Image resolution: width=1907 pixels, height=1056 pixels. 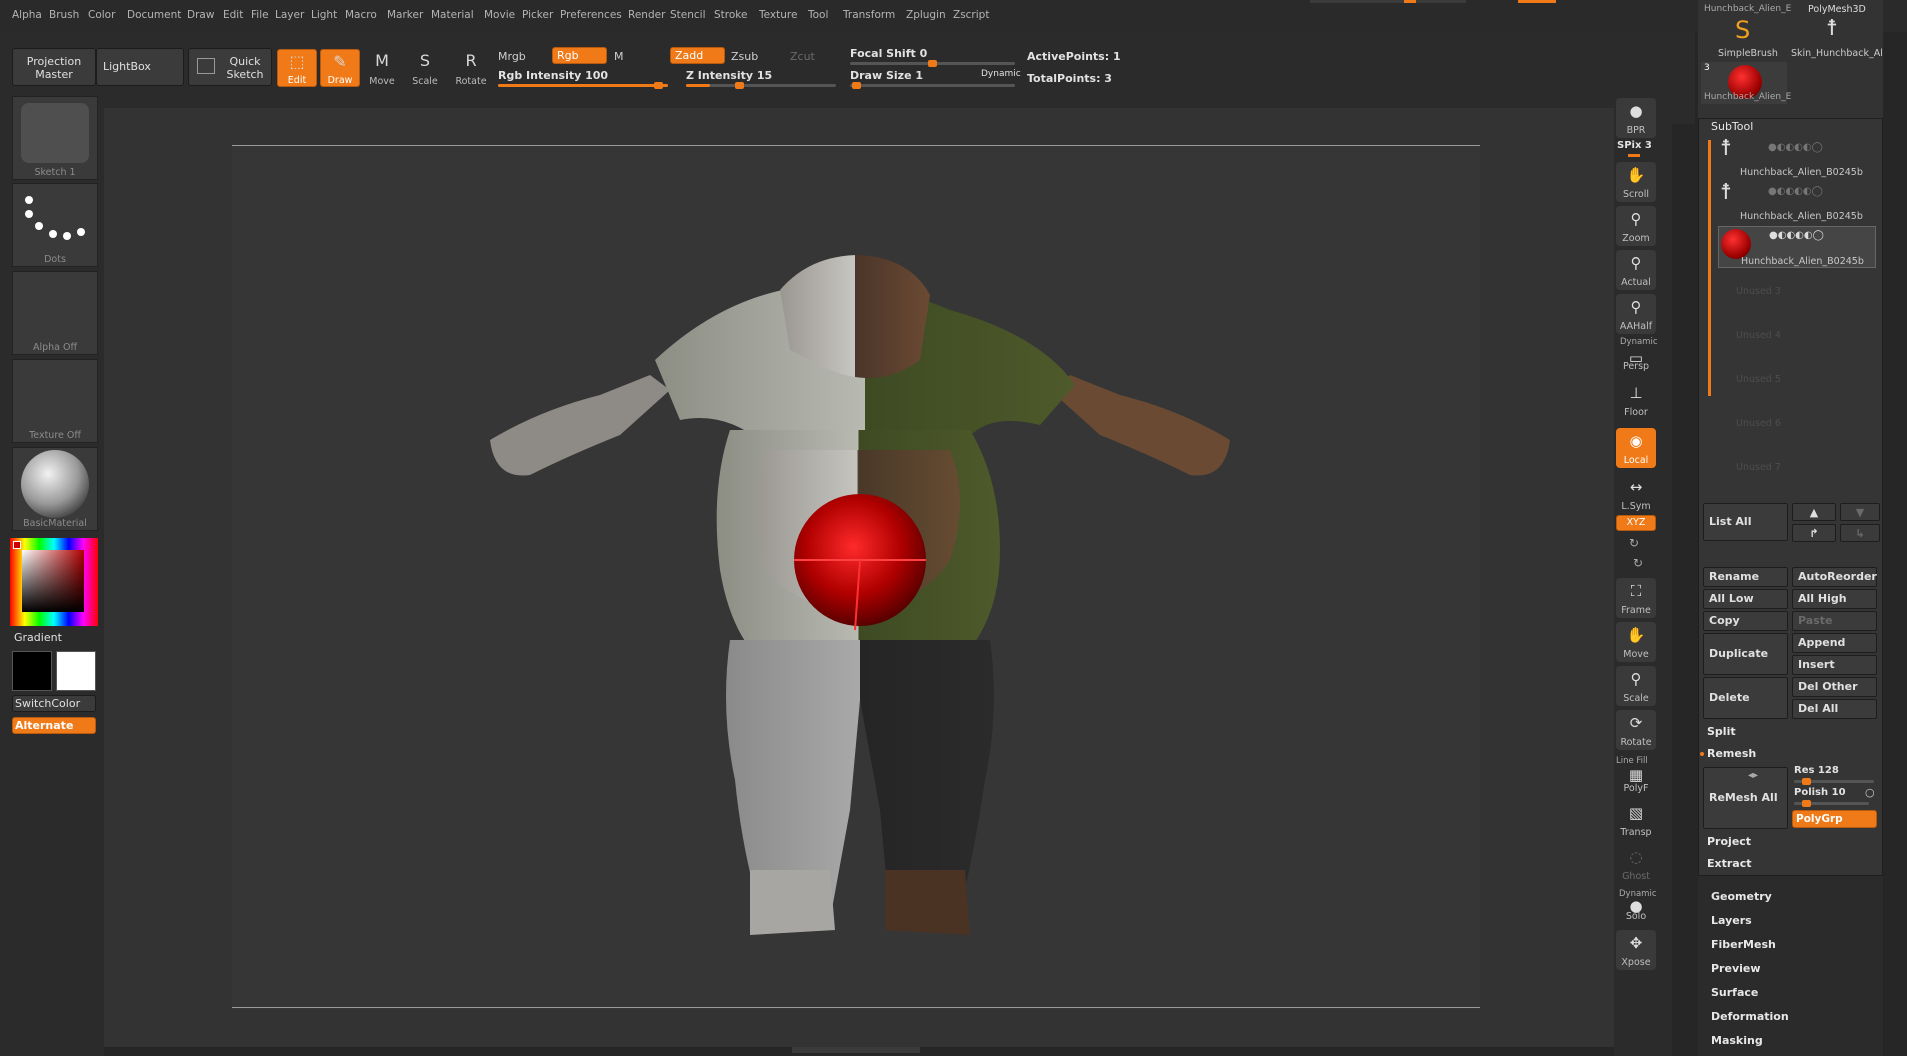 I want to click on xyz-button: XYZ, so click(x=1636, y=523).